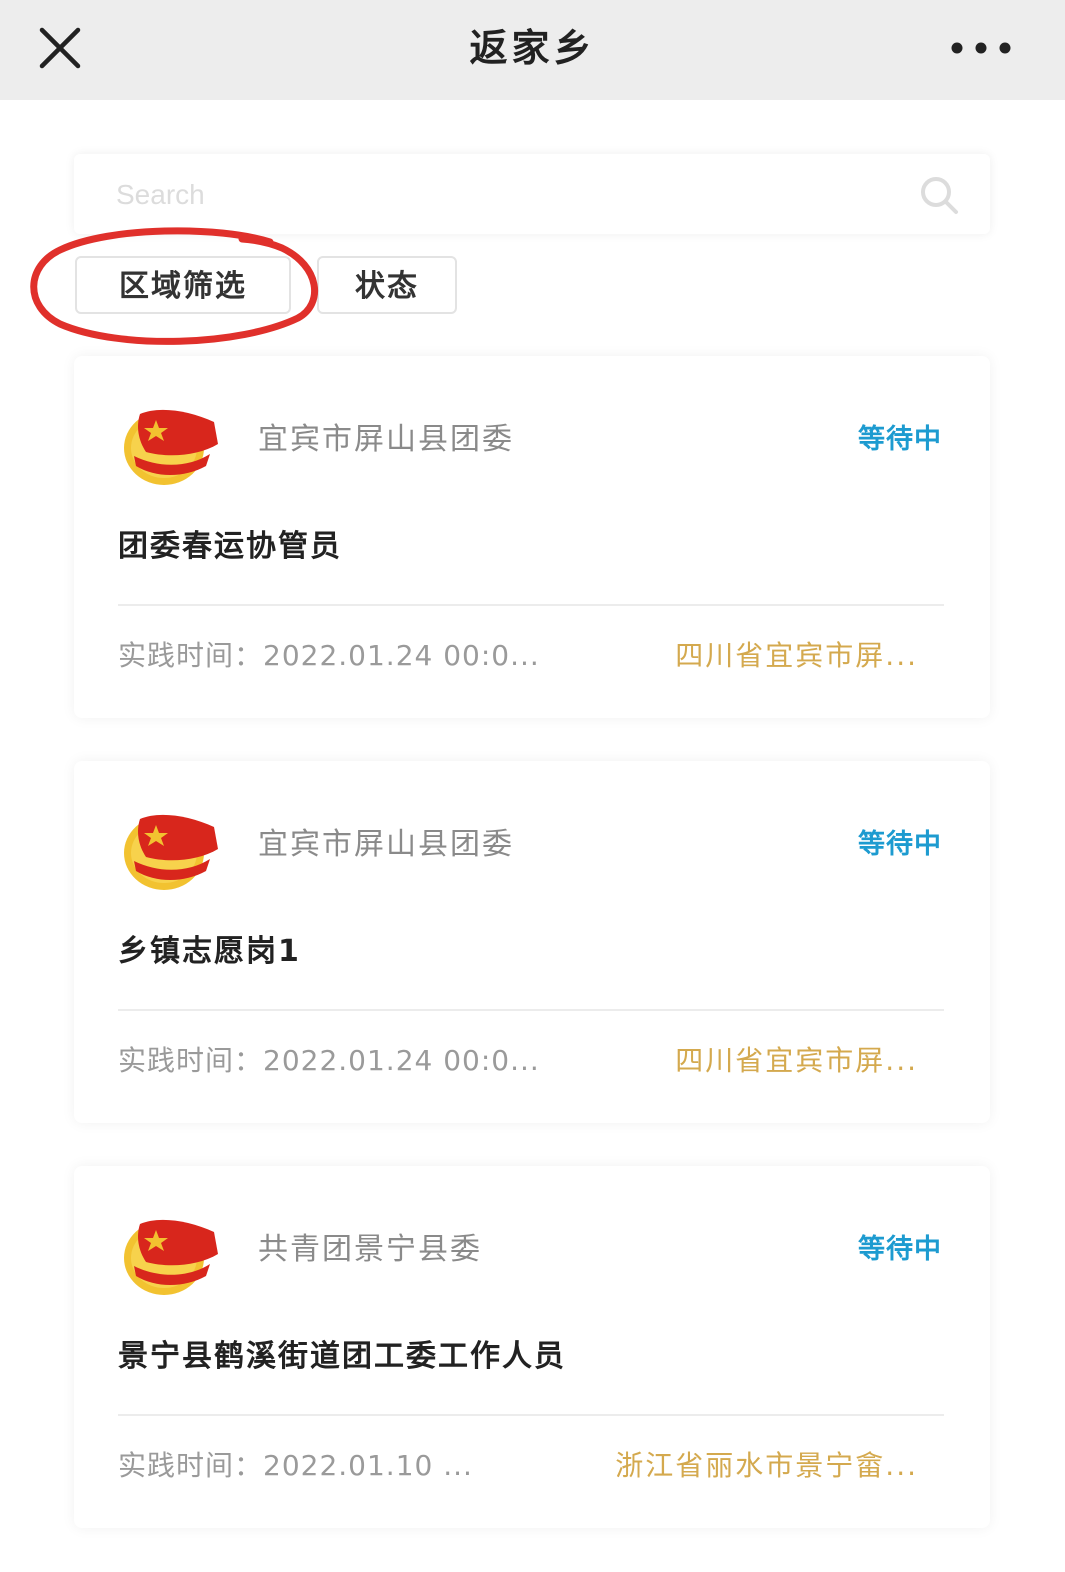  I want to click on search-box, so click(532, 194).